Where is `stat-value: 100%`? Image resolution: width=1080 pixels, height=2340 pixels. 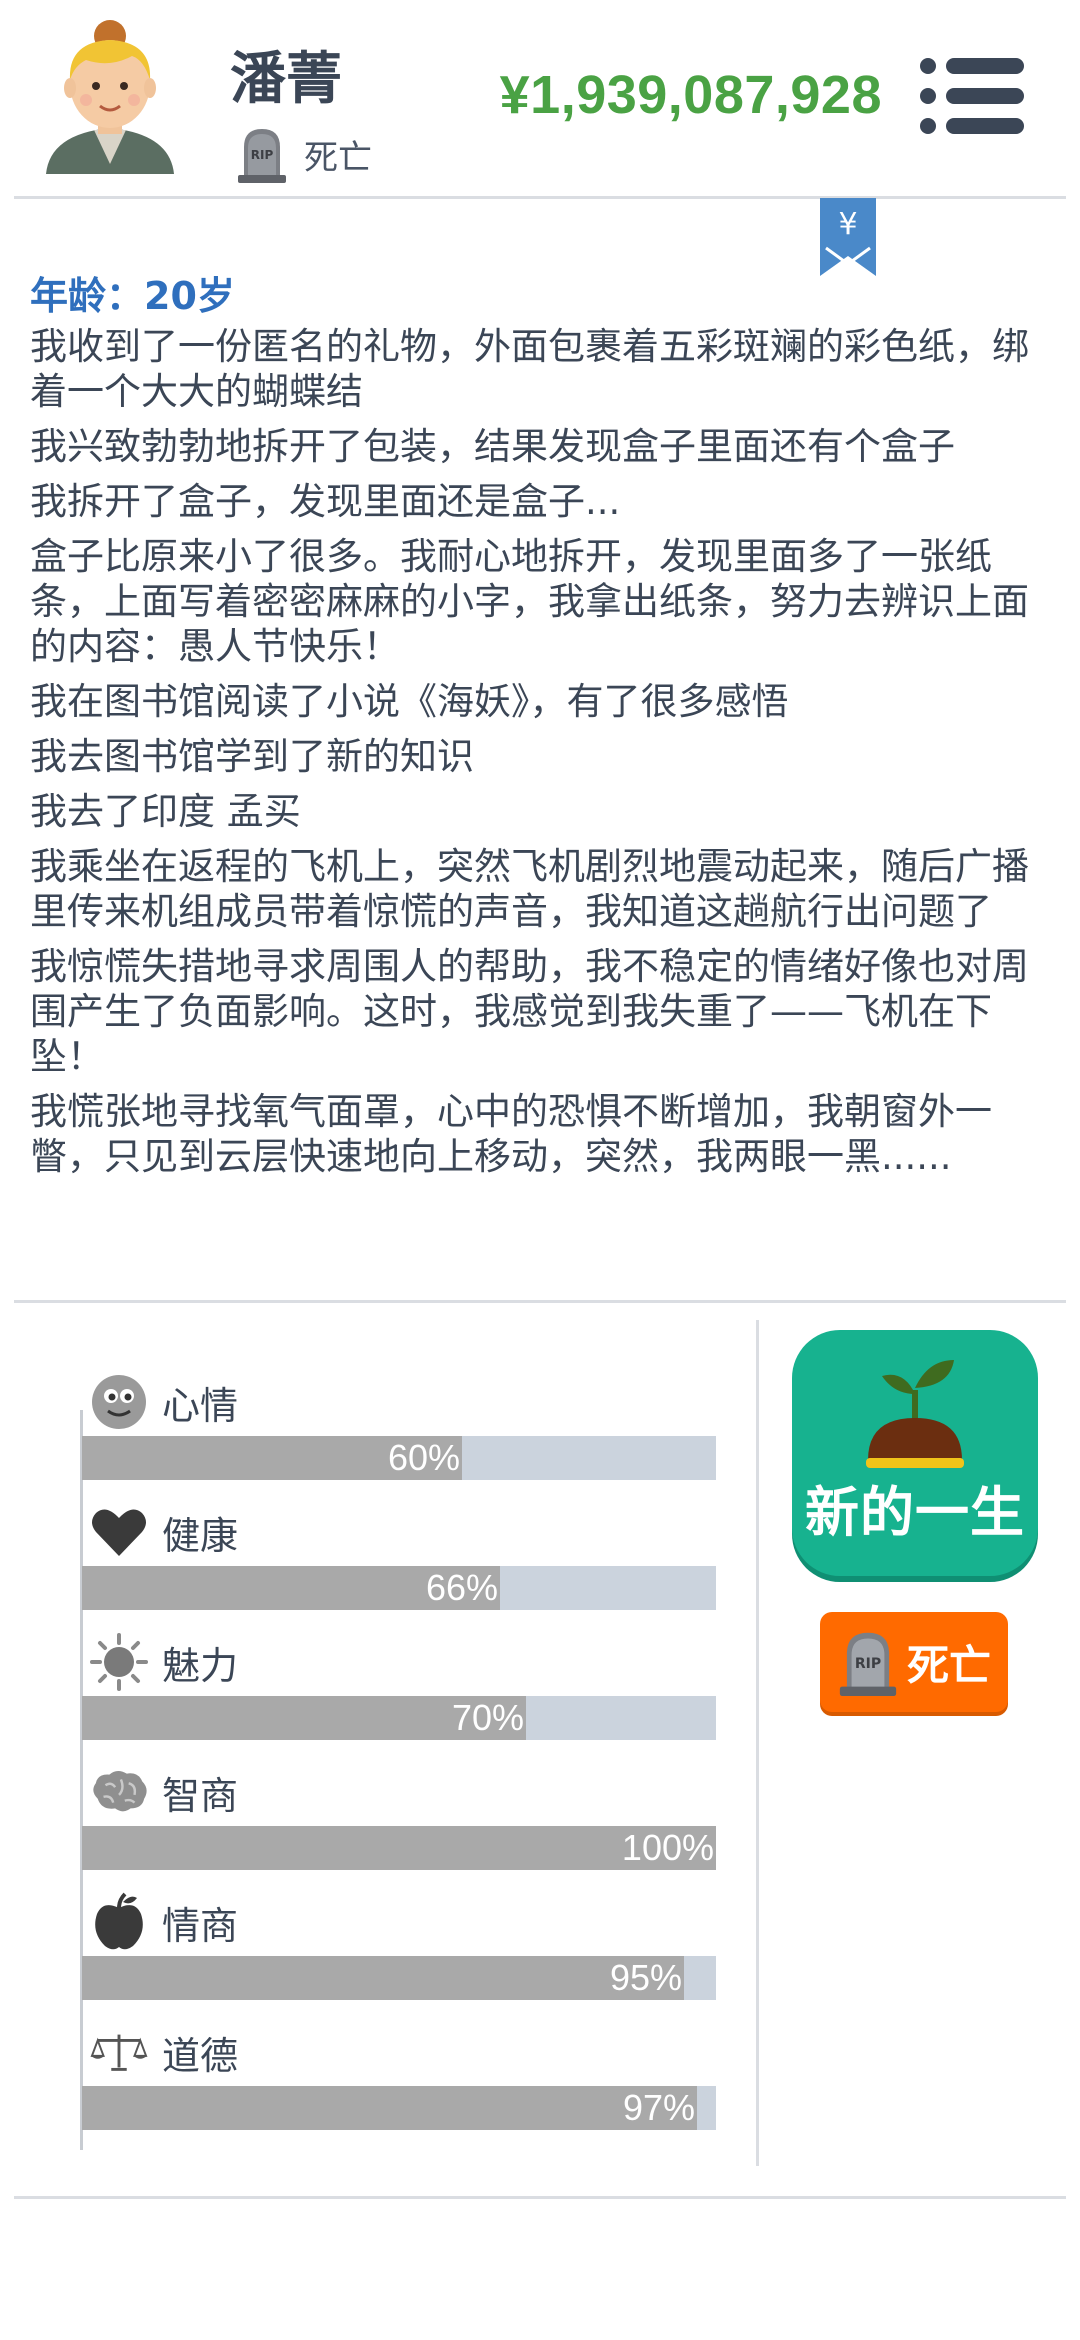
stat-value: 100% is located at coordinates (667, 1847).